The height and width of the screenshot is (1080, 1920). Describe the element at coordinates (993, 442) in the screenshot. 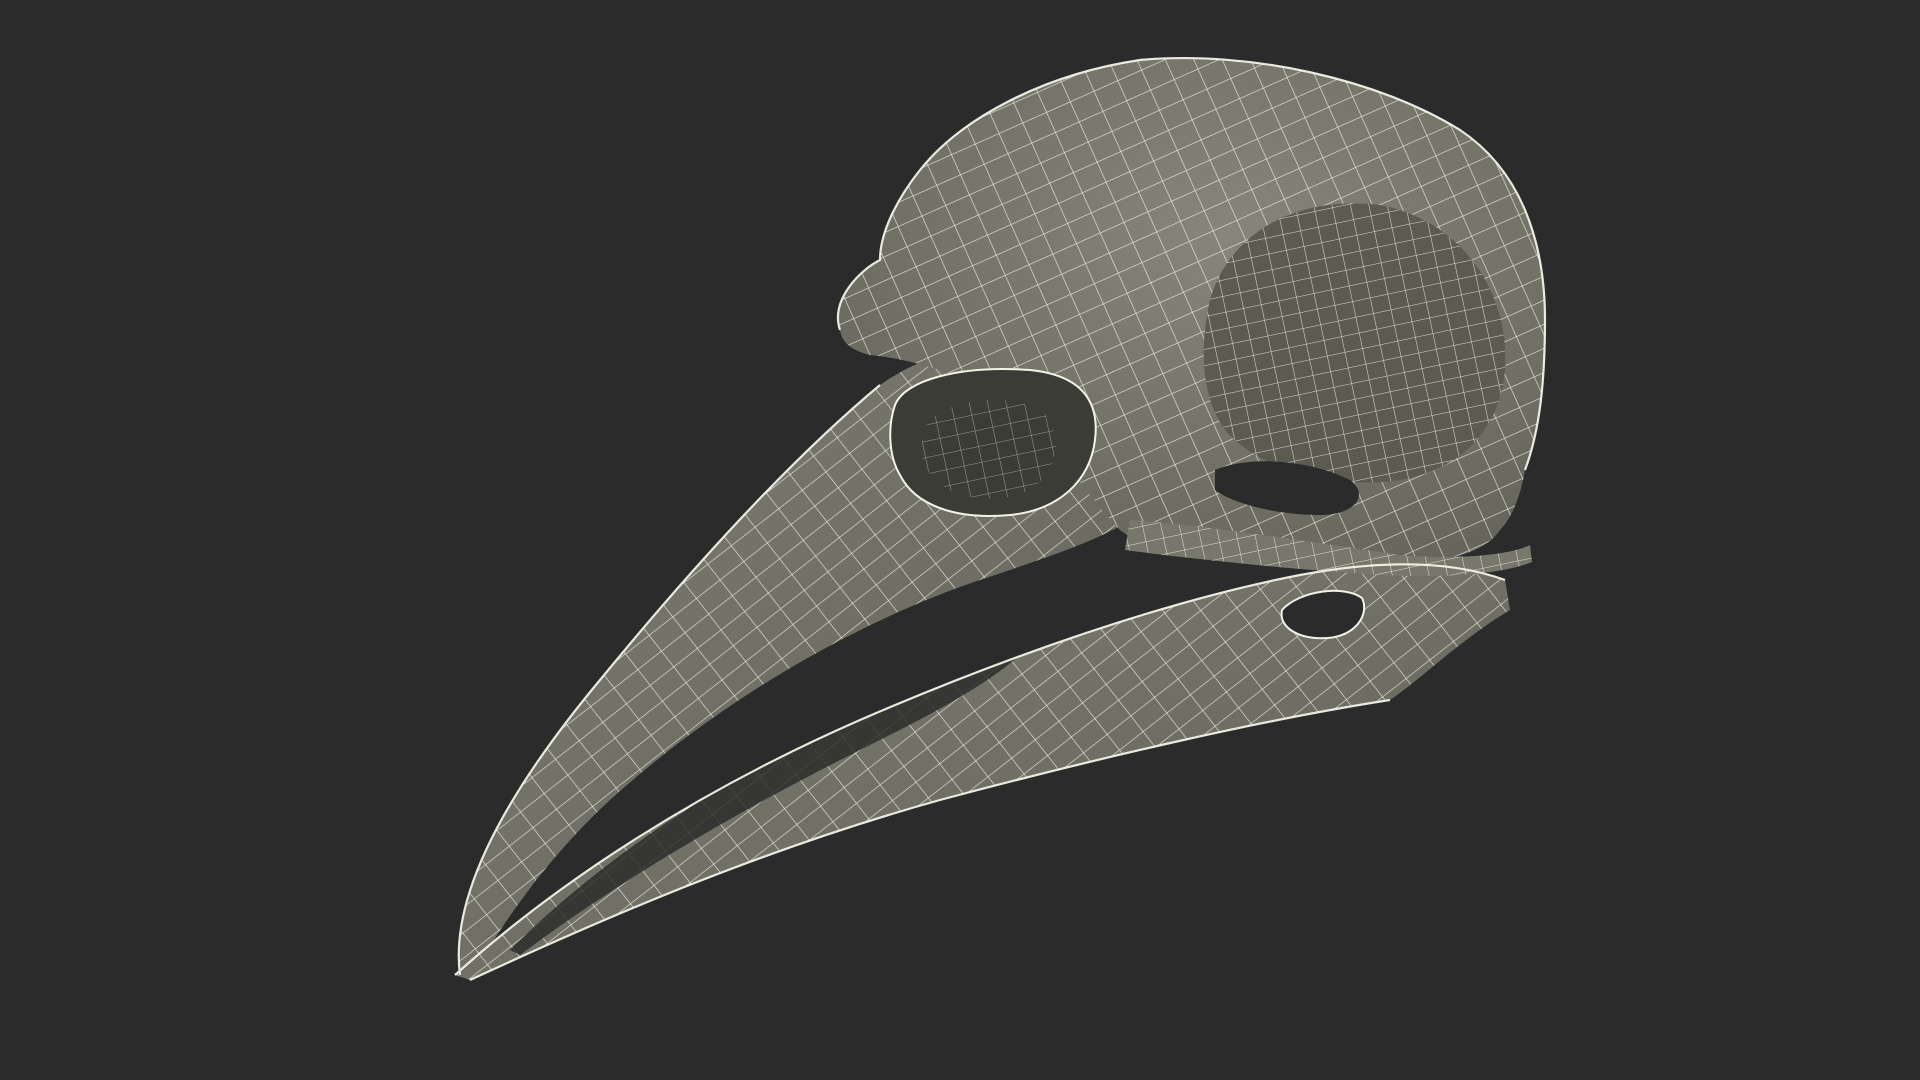

I see `nasal-opening` at that location.